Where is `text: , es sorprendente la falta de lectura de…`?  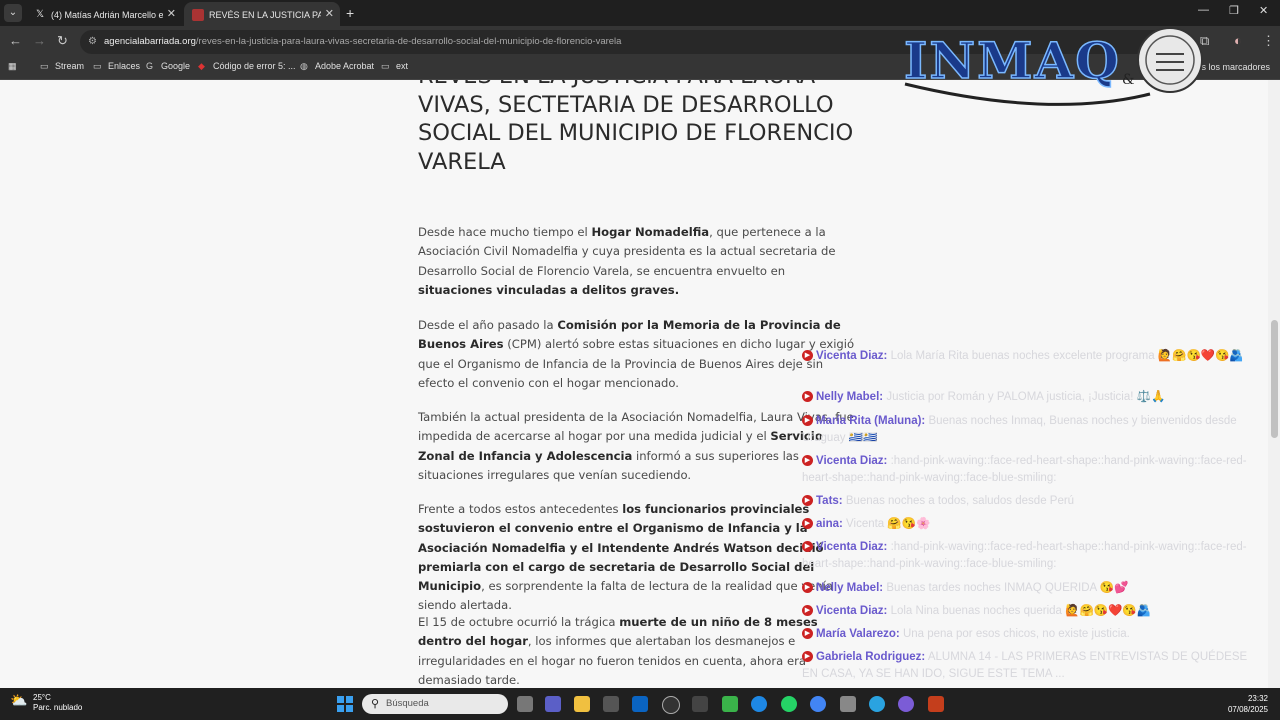 text: , es sorprendente la falta de lectura de… is located at coordinates (625, 596).